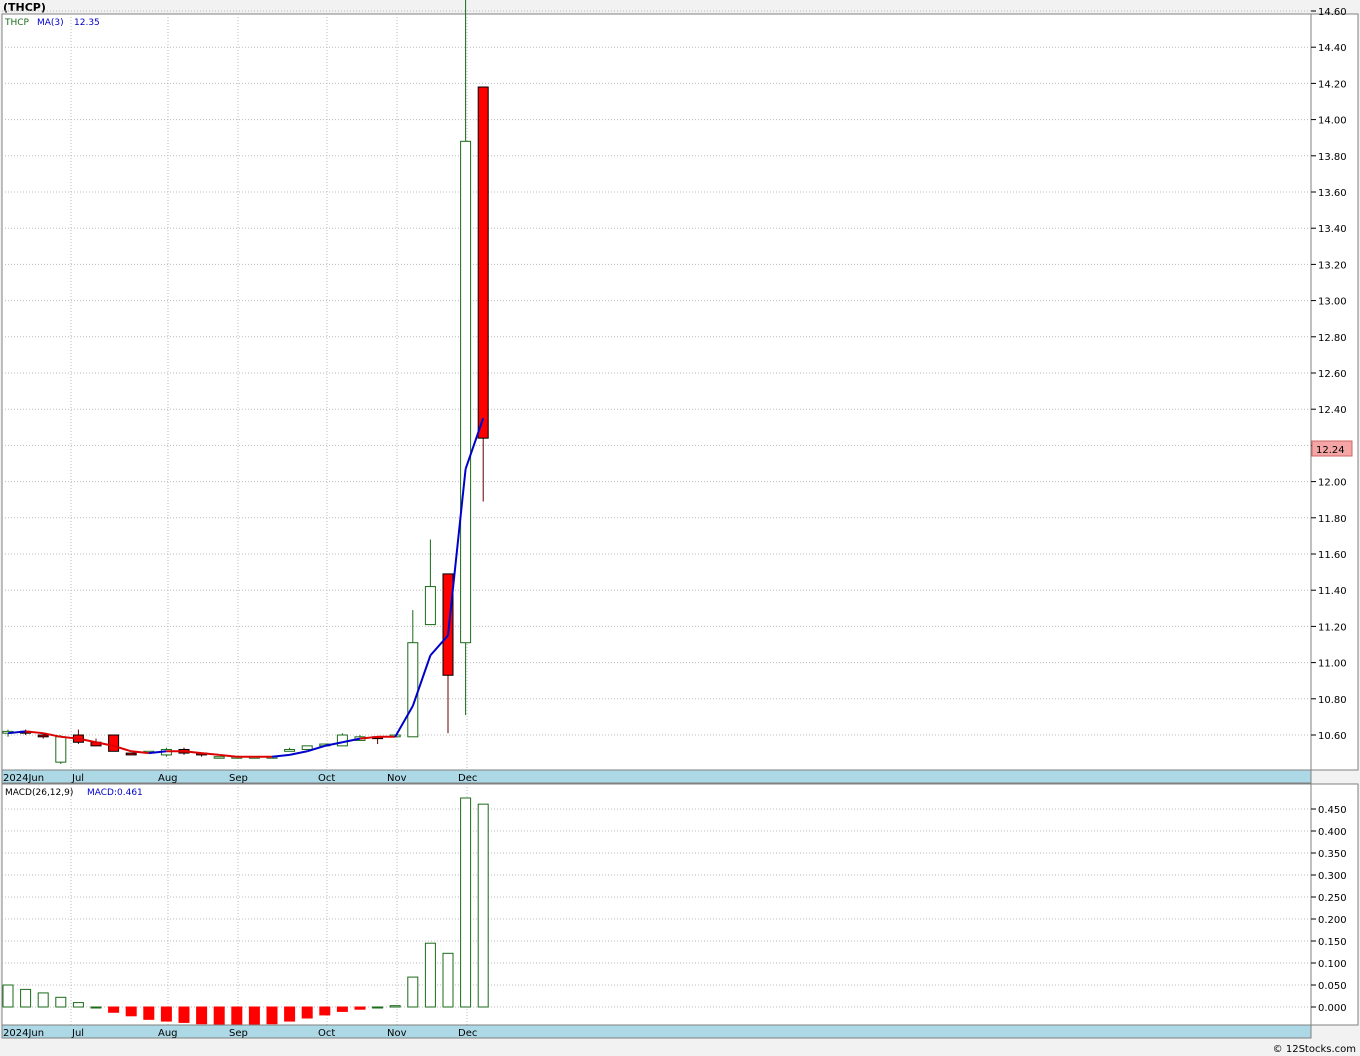 Image resolution: width=1360 pixels, height=1056 pixels. I want to click on price-x-axis-strip, so click(656, 776).